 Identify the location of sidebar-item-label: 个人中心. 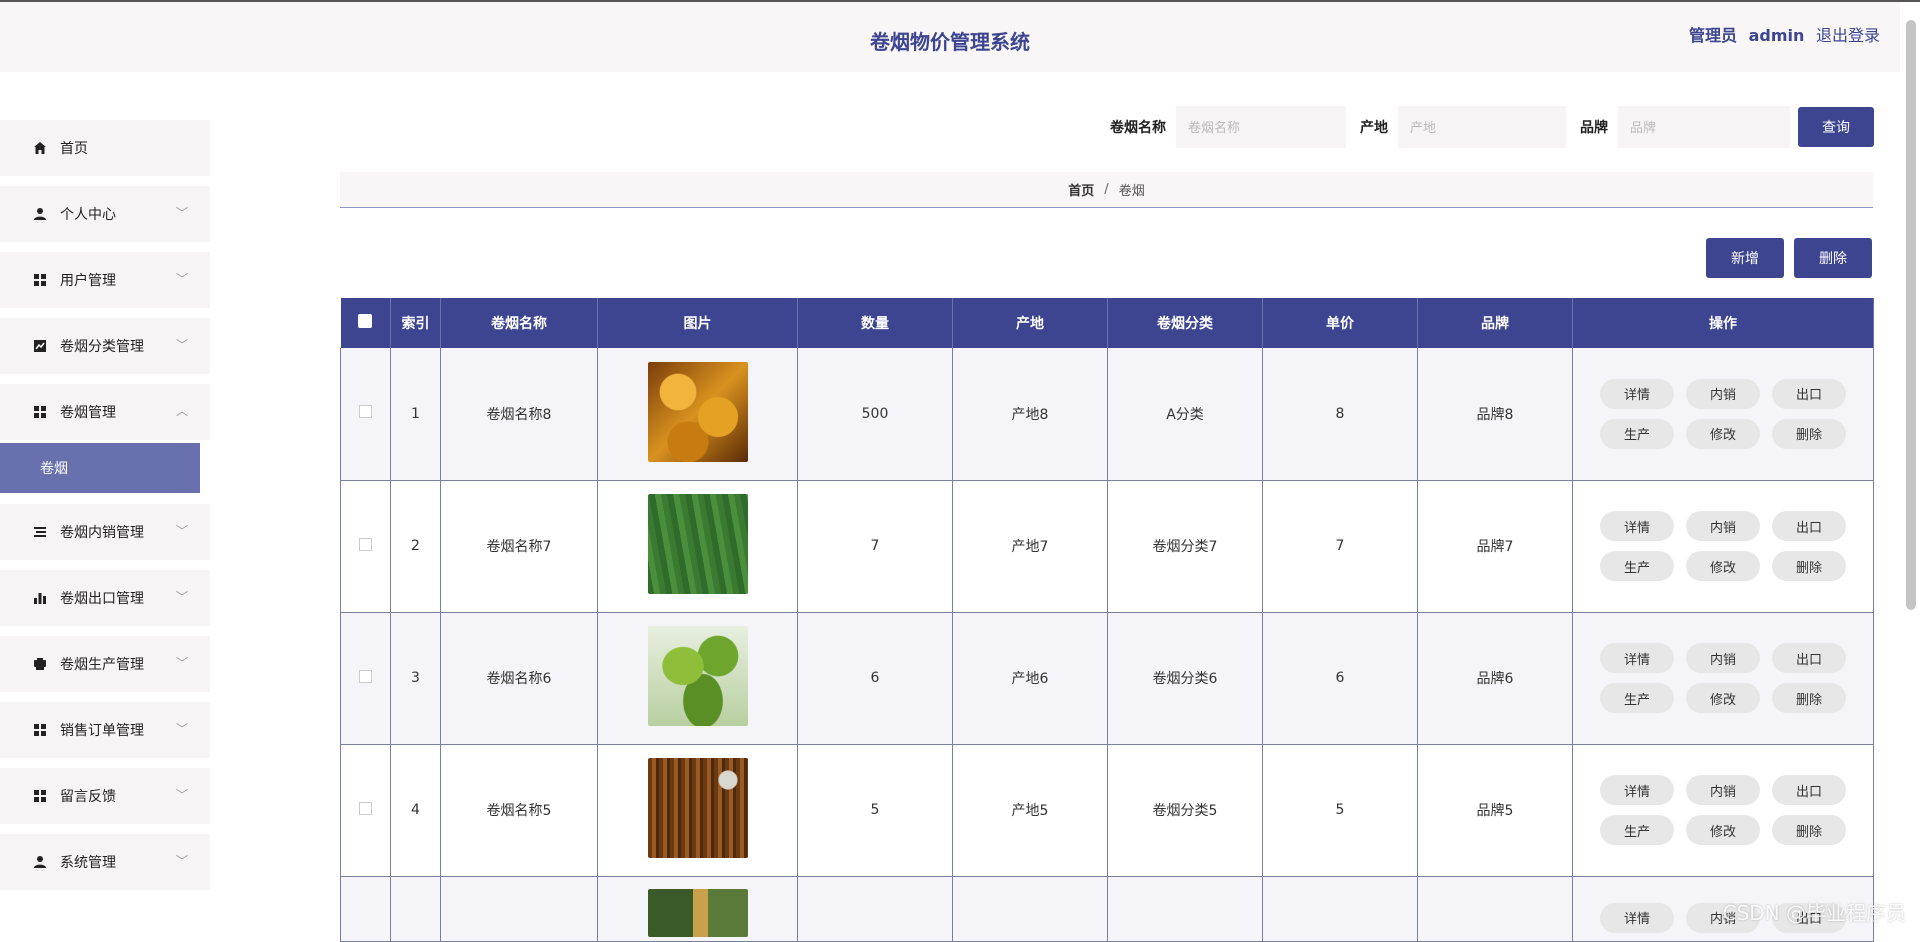
(88, 214).